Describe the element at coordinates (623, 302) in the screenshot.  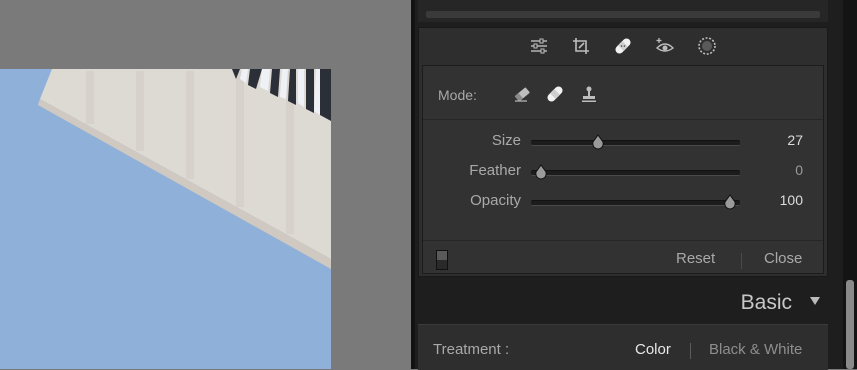
I see `basic-section-header: Basic` at that location.